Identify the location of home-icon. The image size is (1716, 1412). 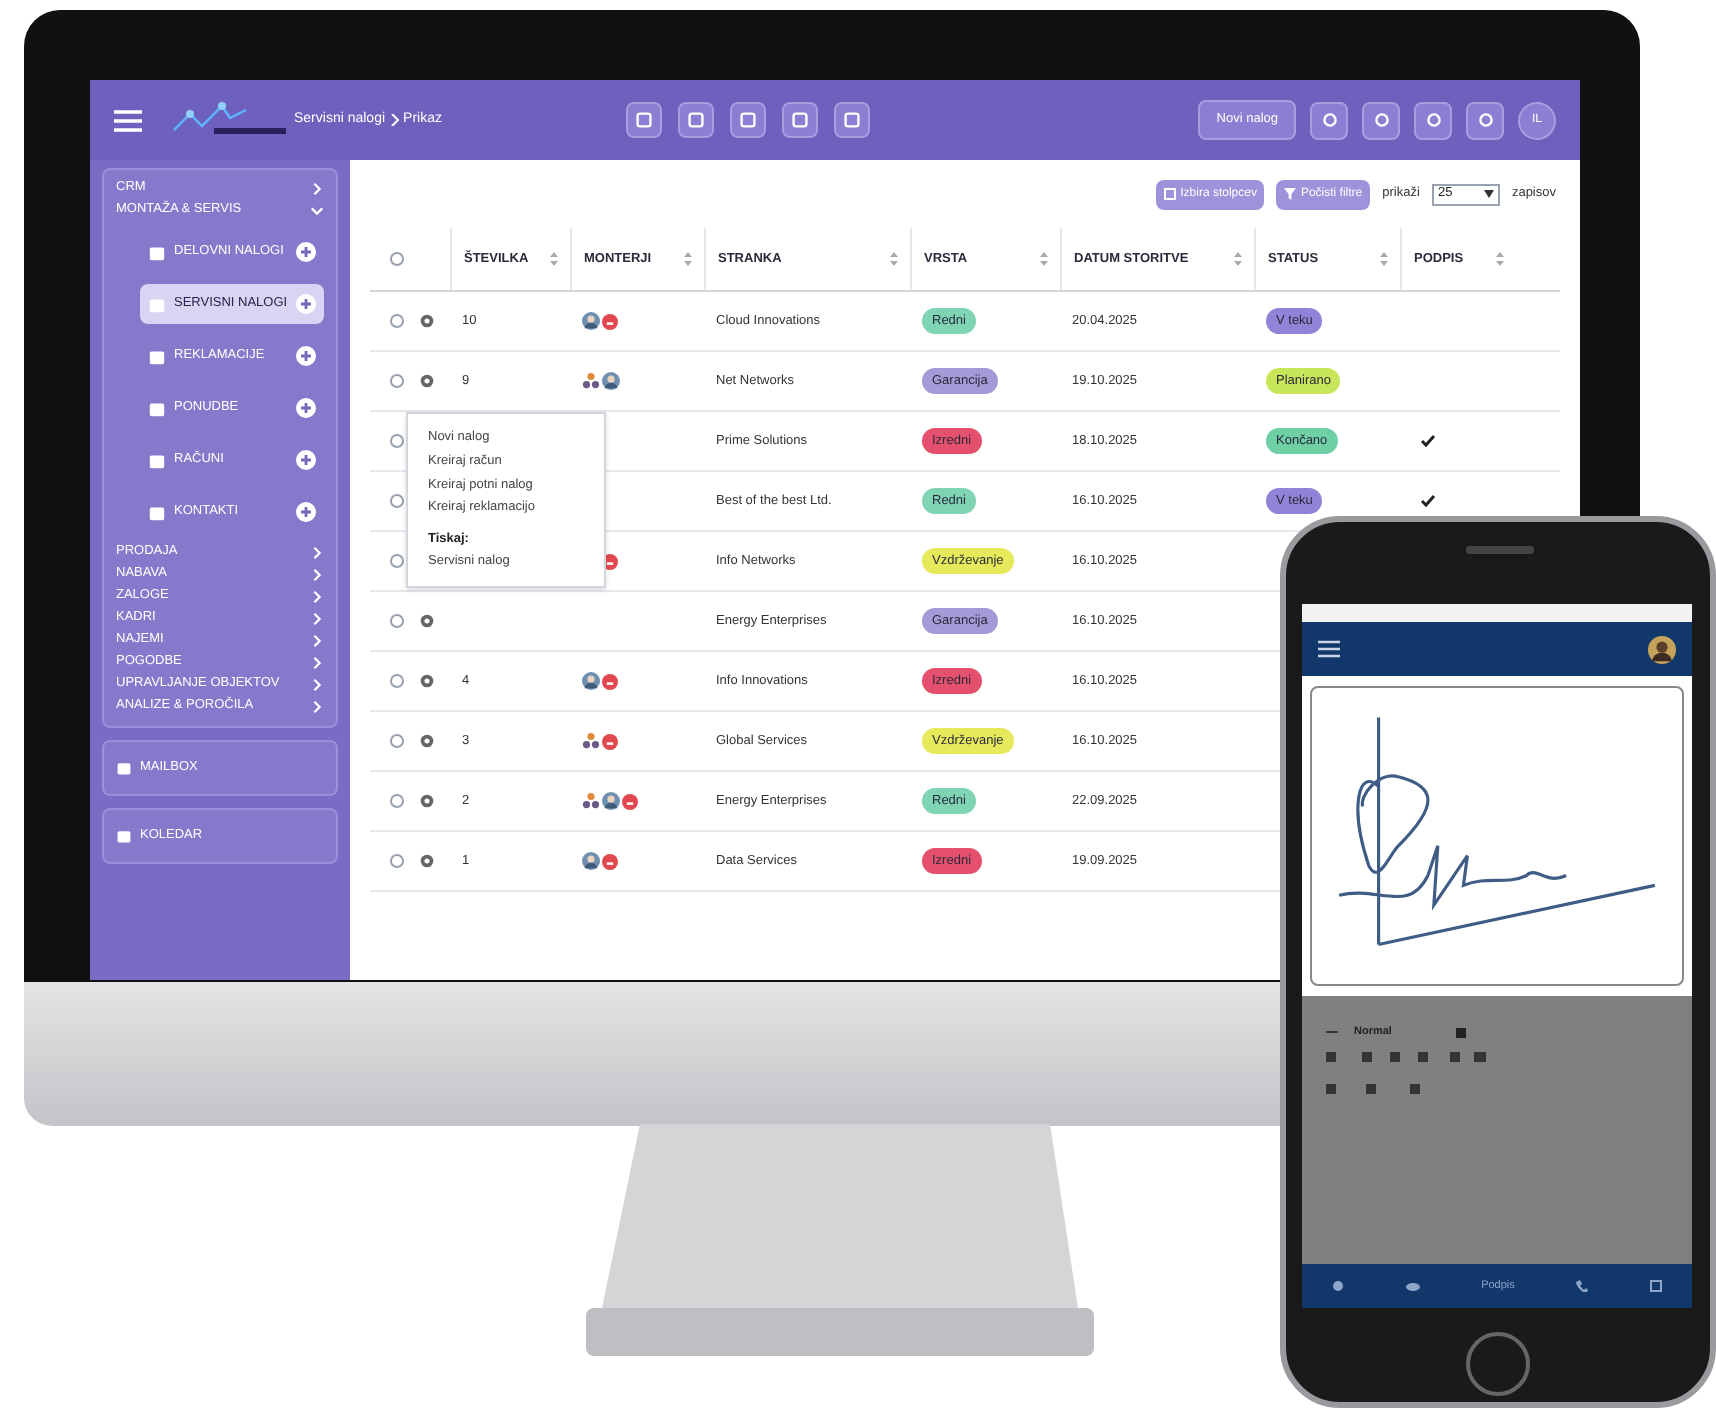
(1338, 1286).